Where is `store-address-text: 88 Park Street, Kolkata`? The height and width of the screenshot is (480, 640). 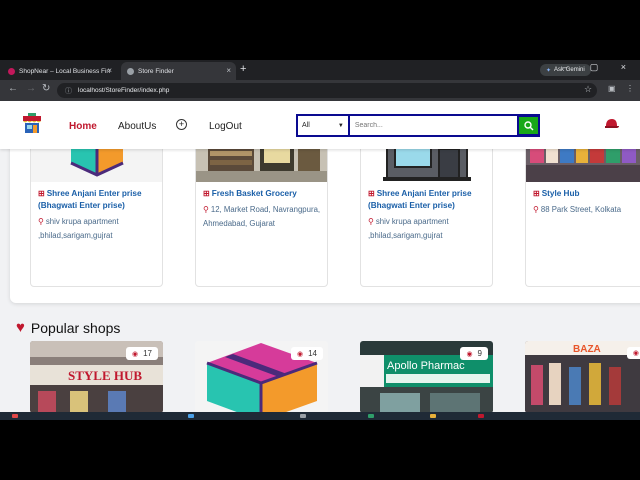 store-address-text: 88 Park Street, Kolkata is located at coordinates (581, 209).